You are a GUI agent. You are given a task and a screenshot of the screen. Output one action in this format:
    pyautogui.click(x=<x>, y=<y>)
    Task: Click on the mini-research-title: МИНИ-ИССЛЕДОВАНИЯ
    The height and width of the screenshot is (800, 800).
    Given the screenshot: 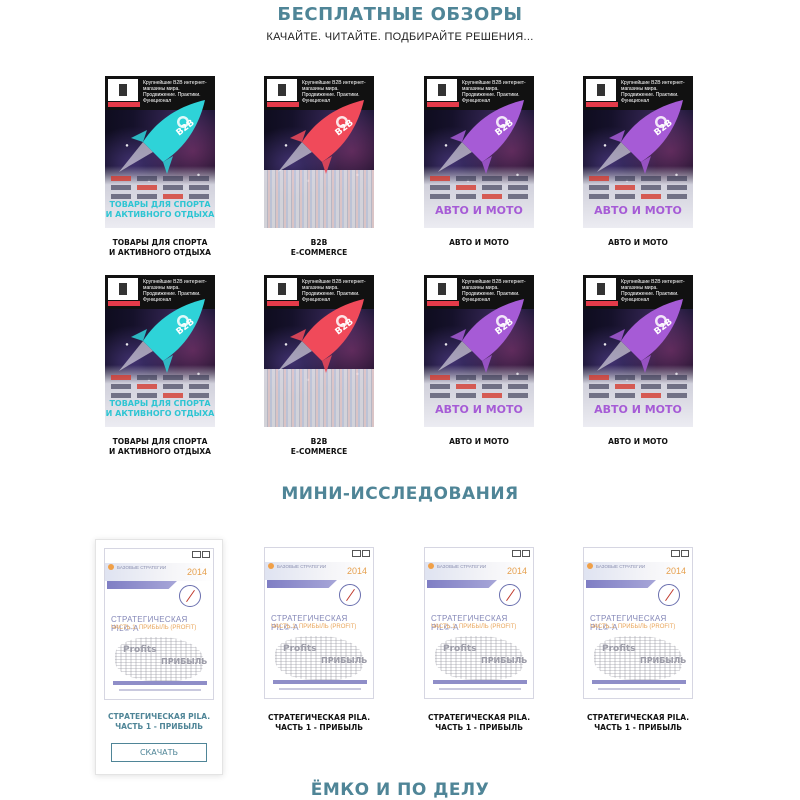 What is the action you would take?
    pyautogui.click(x=400, y=494)
    